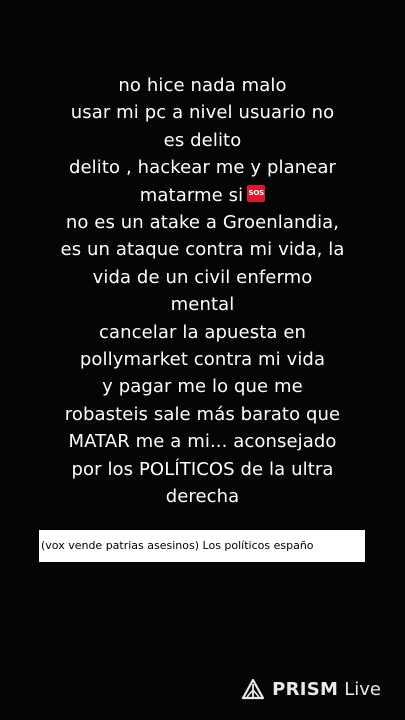 Image resolution: width=405 pixels, height=720 pixels. What do you see at coordinates (202, 113) in the screenshot?
I see `message-line: usar mi pc a nivel usuario no` at bounding box center [202, 113].